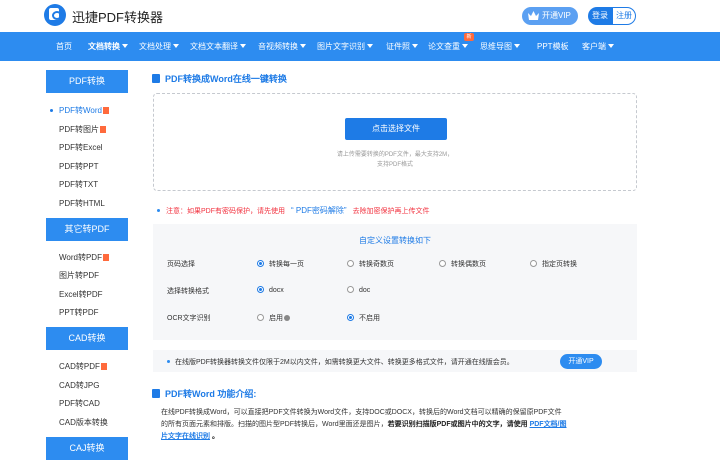 The height and width of the screenshot is (460, 720). Describe the element at coordinates (462, 264) in the screenshot. I see `page-option-even: 转换偶数页` at that location.